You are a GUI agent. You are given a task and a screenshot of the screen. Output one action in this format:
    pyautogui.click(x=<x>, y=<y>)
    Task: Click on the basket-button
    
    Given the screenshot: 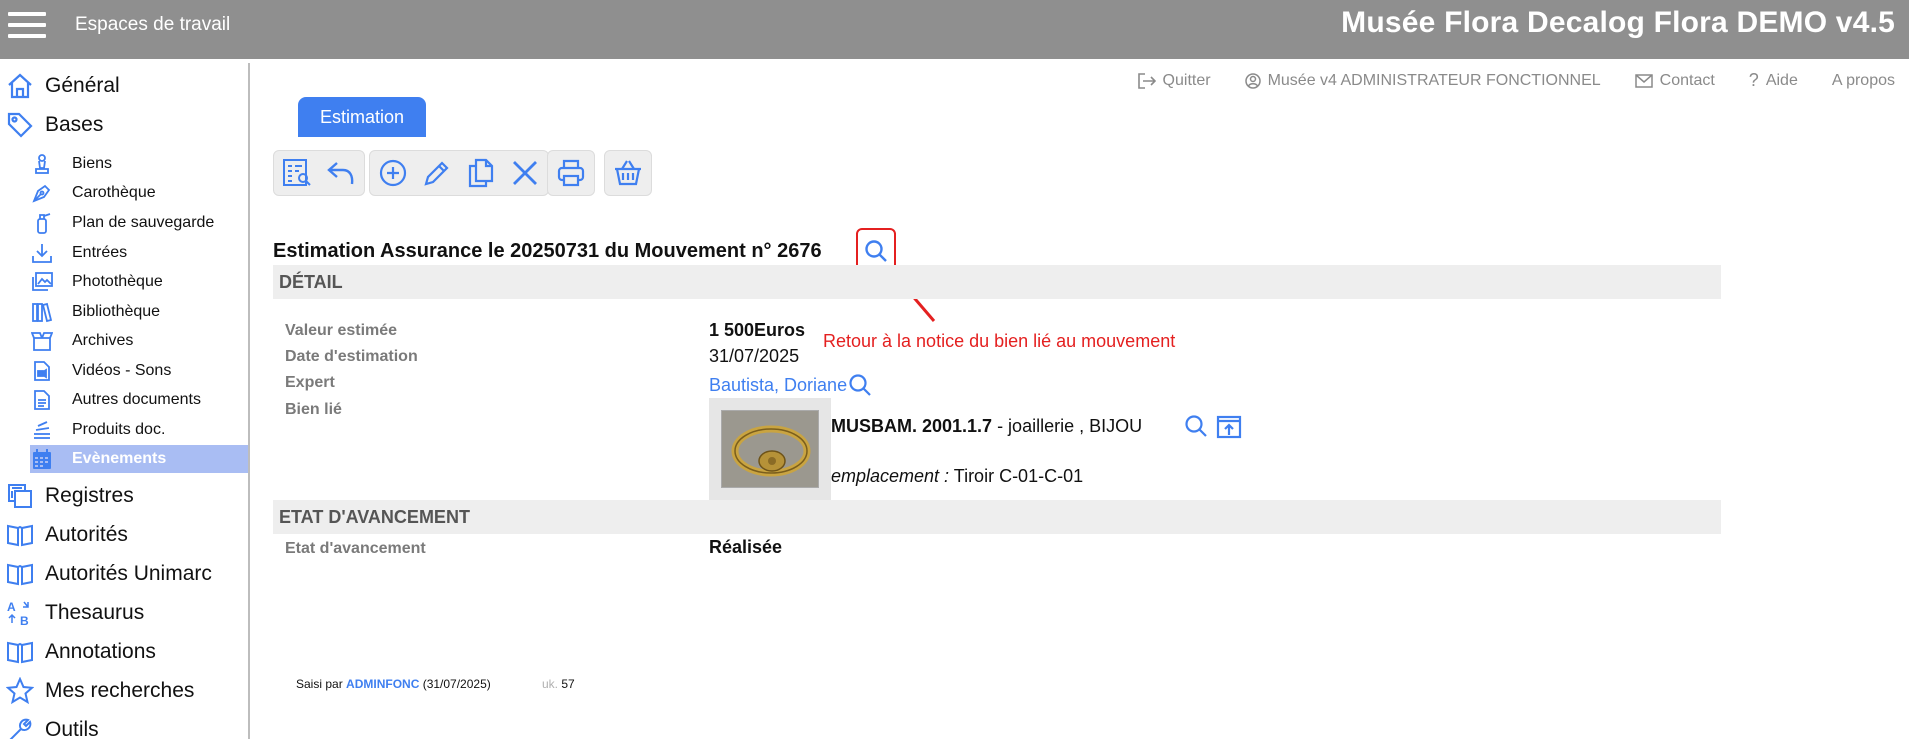 What is the action you would take?
    pyautogui.click(x=628, y=173)
    